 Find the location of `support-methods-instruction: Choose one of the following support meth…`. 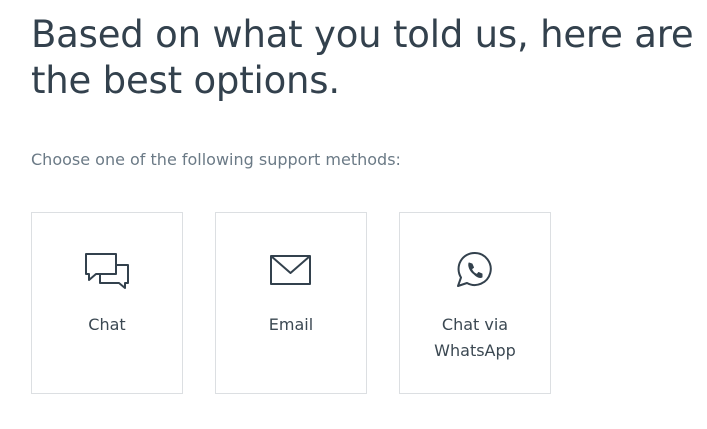

support-methods-instruction: Choose one of the following support meth… is located at coordinates (216, 159).